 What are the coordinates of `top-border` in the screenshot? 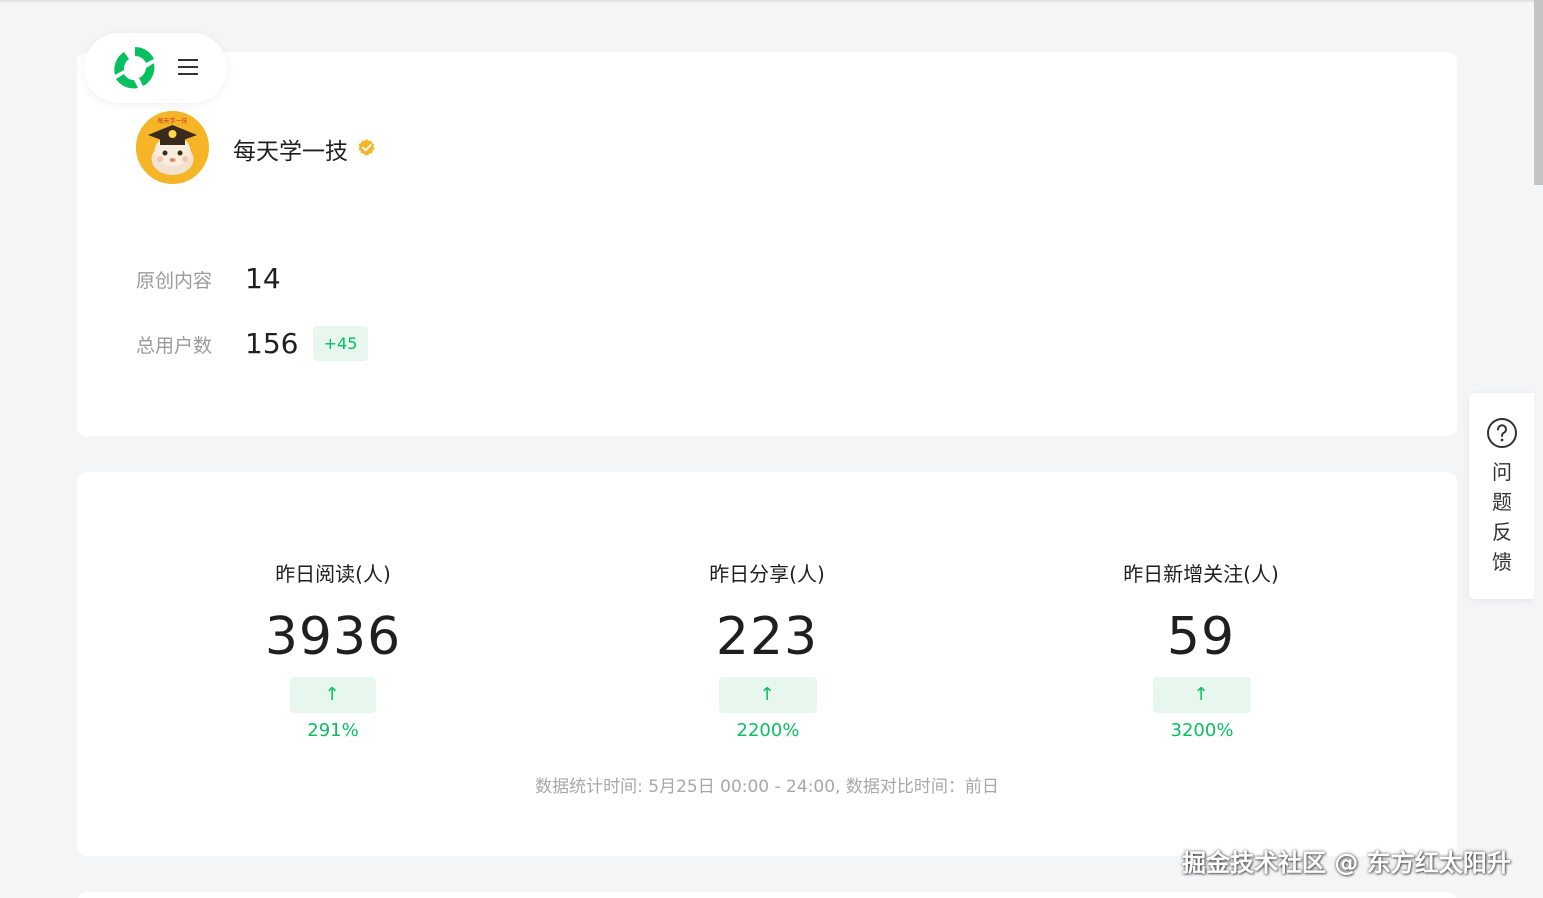 It's located at (771, 1).